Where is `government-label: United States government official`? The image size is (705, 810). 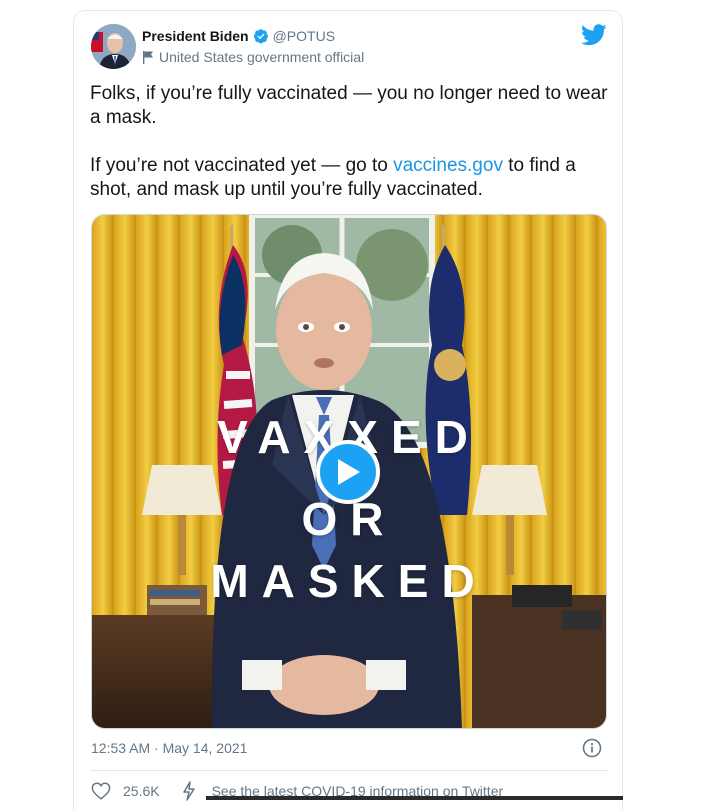 government-label: United States government official is located at coordinates (253, 57).